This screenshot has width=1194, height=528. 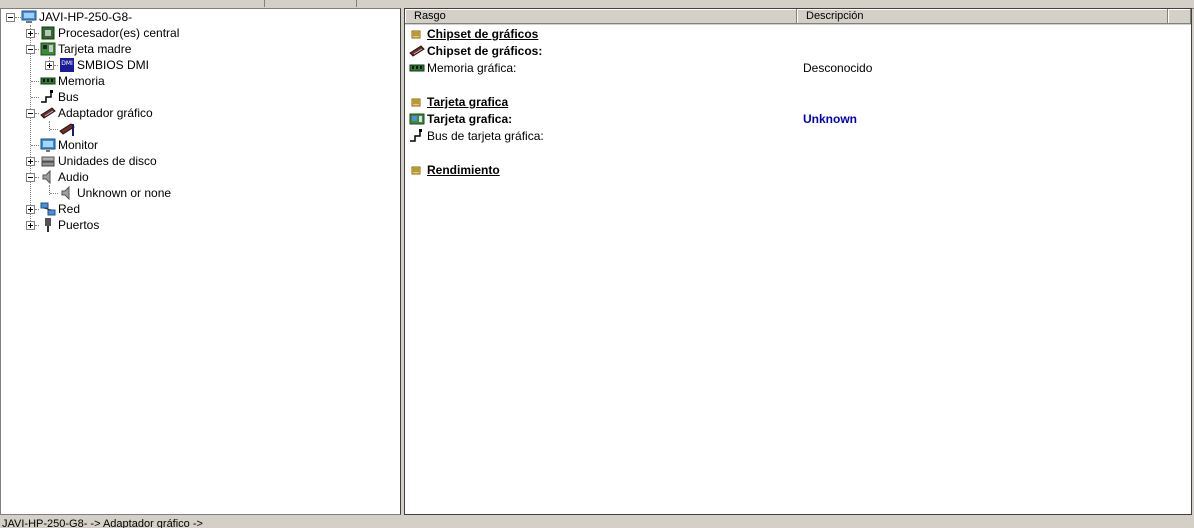 I want to click on svg-text: DMI, so click(x=67, y=63).